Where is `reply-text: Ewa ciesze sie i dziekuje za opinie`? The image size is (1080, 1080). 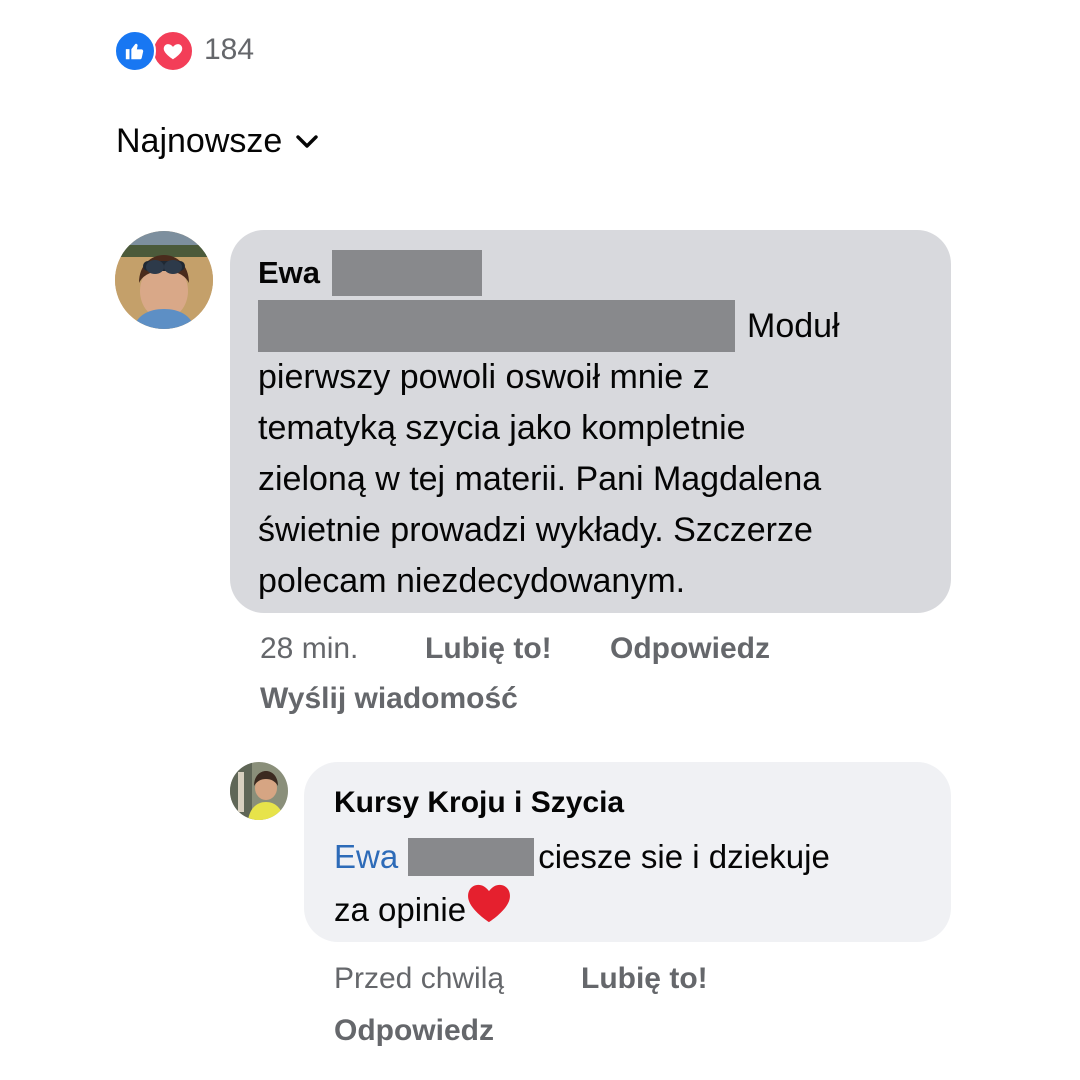
reply-text: Ewa ciesze sie i dziekuje za opinie is located at coordinates (627, 885).